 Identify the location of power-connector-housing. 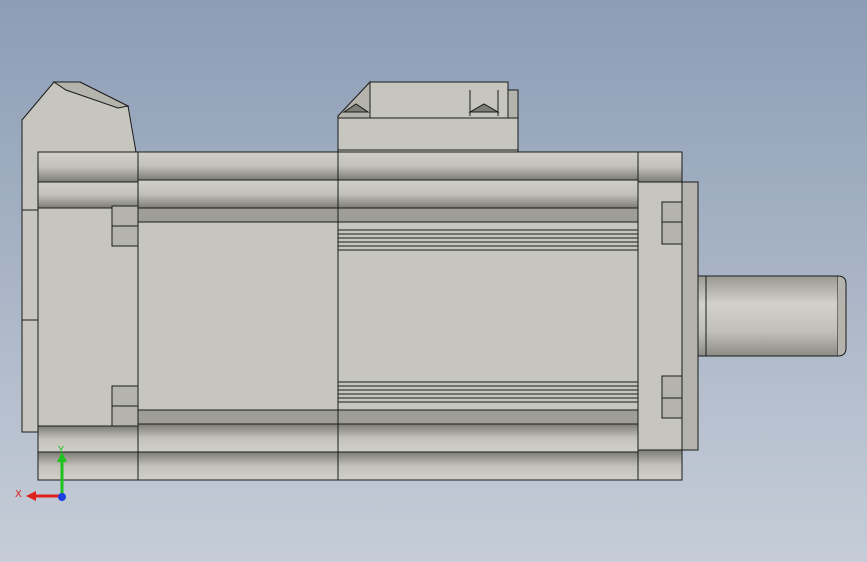
(428, 116).